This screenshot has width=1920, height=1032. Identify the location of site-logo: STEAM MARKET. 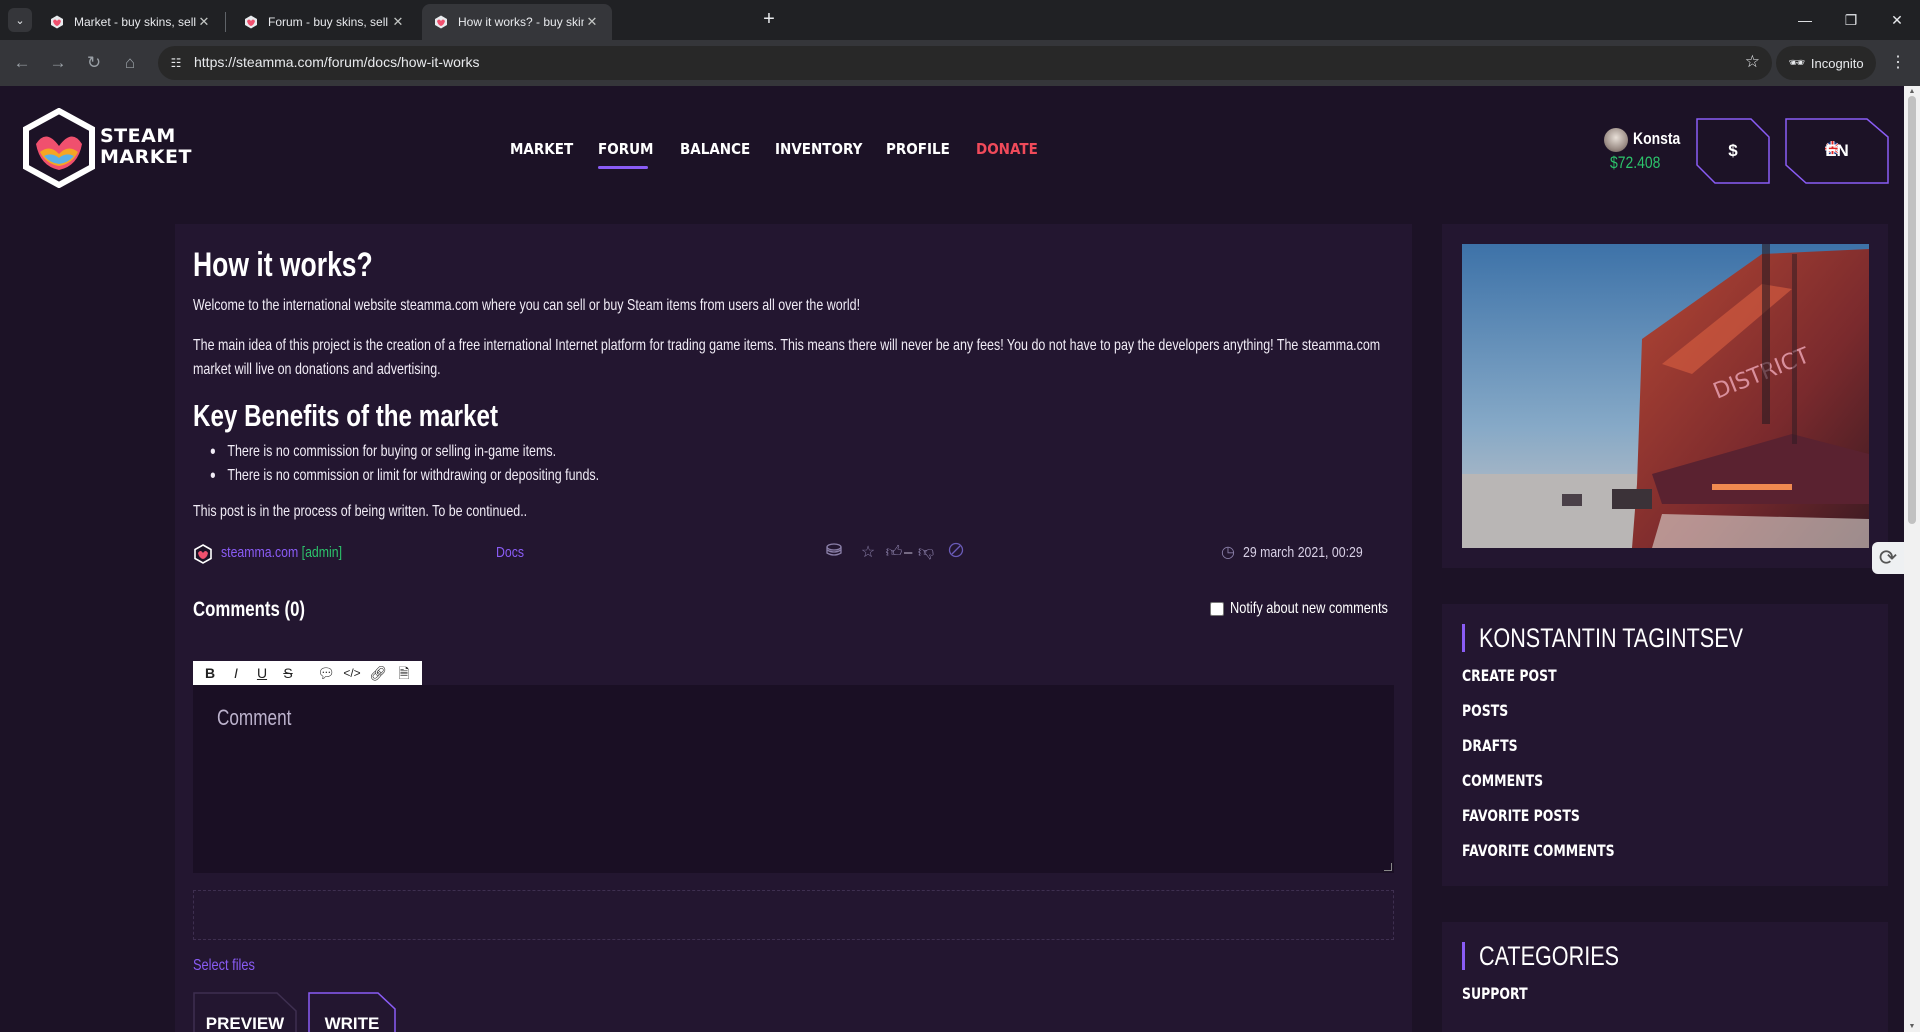
(112, 148).